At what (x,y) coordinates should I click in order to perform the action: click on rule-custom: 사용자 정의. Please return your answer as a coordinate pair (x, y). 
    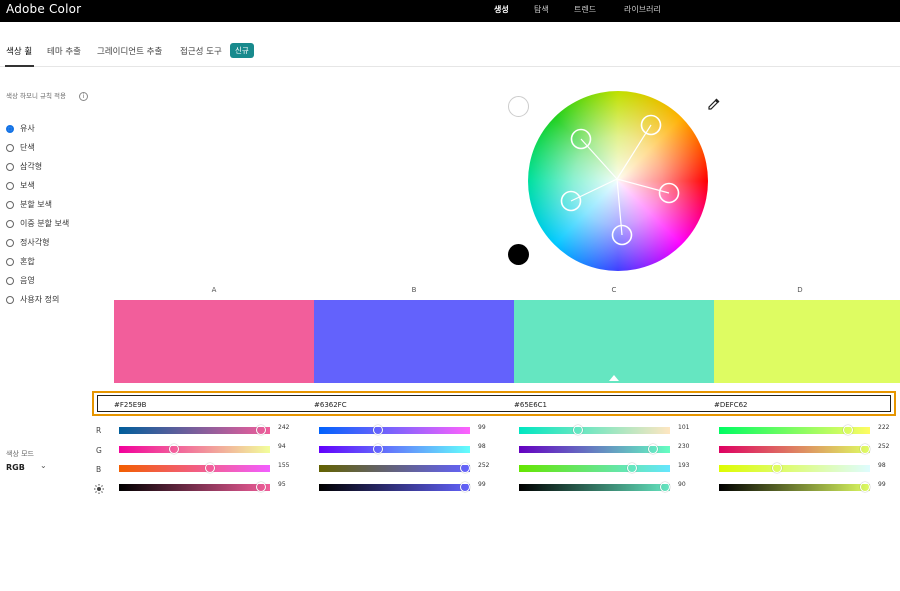
    Looking at the image, I should click on (32, 299).